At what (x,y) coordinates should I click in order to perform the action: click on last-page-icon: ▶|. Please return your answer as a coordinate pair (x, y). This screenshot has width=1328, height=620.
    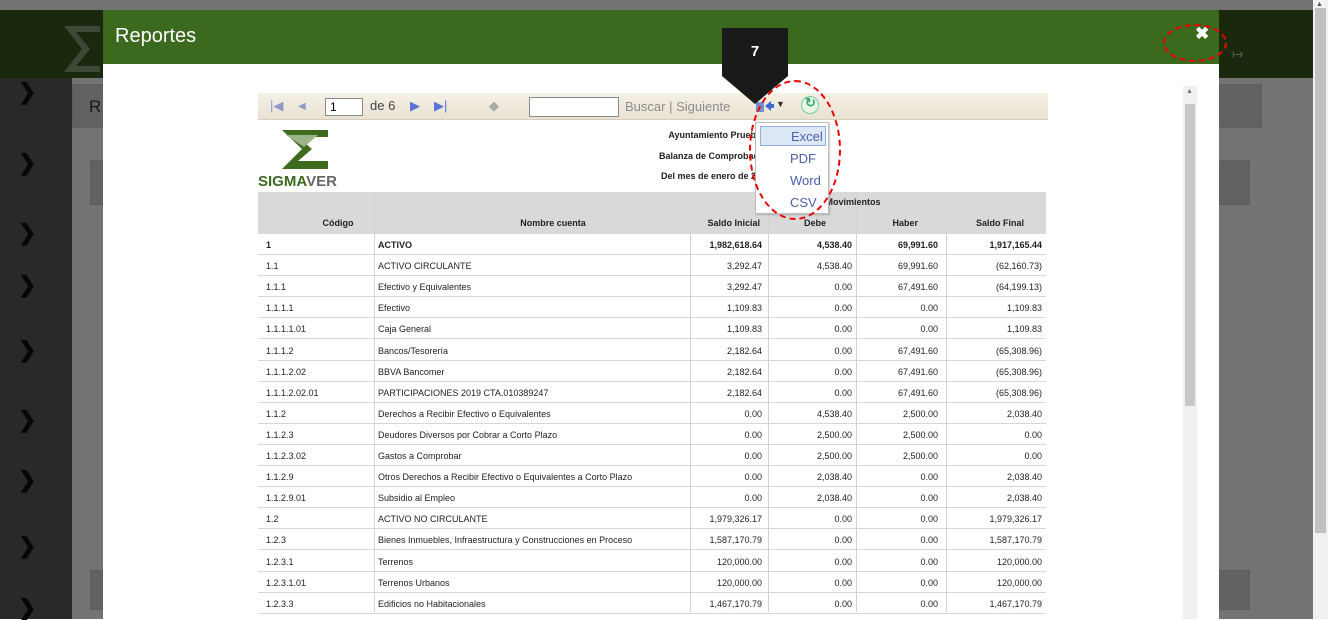
    Looking at the image, I should click on (440, 106).